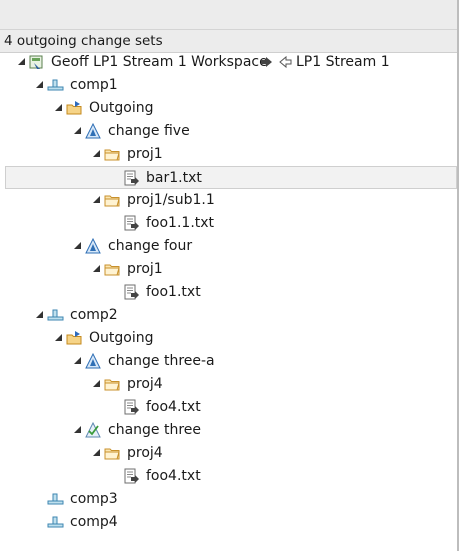 The height and width of the screenshot is (551, 459). Describe the element at coordinates (94, 522) in the screenshot. I see `tree-item-label: comp4` at that location.